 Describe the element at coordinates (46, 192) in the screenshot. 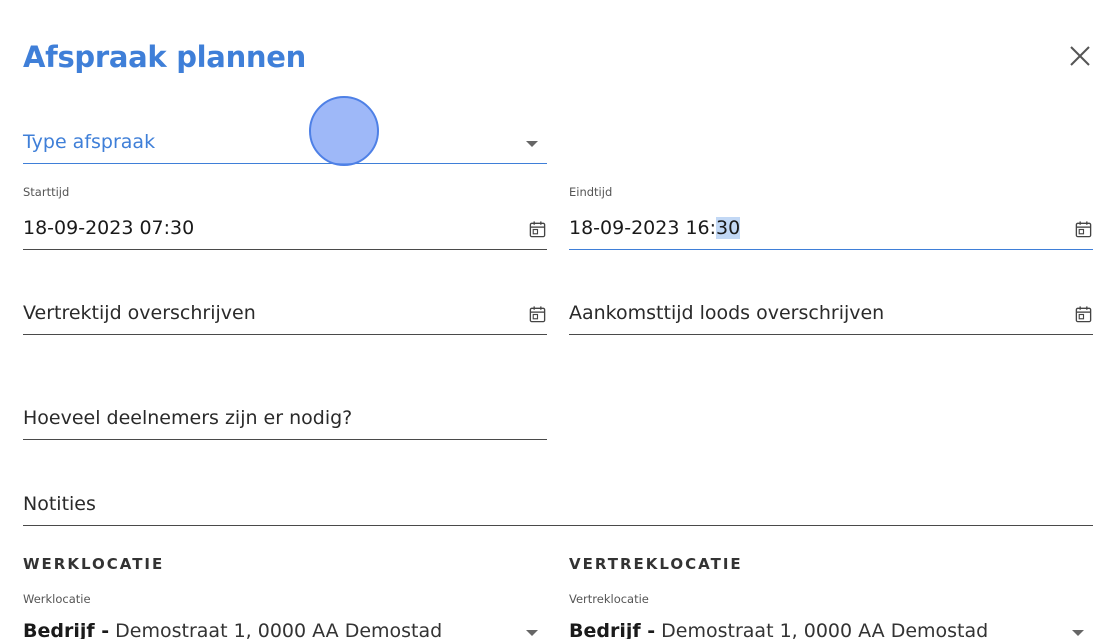

I see `start-time-label: Starttijd` at that location.